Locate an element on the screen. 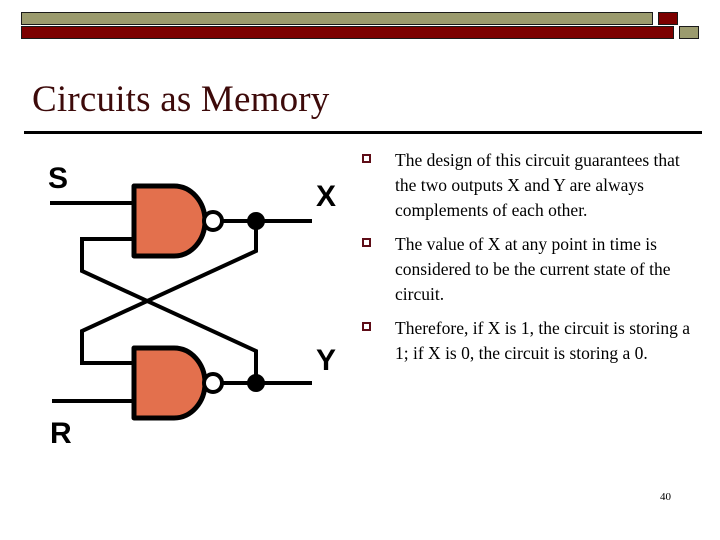 This screenshot has width=720, height=540. nand-gate-bottom is located at coordinates (177, 383).